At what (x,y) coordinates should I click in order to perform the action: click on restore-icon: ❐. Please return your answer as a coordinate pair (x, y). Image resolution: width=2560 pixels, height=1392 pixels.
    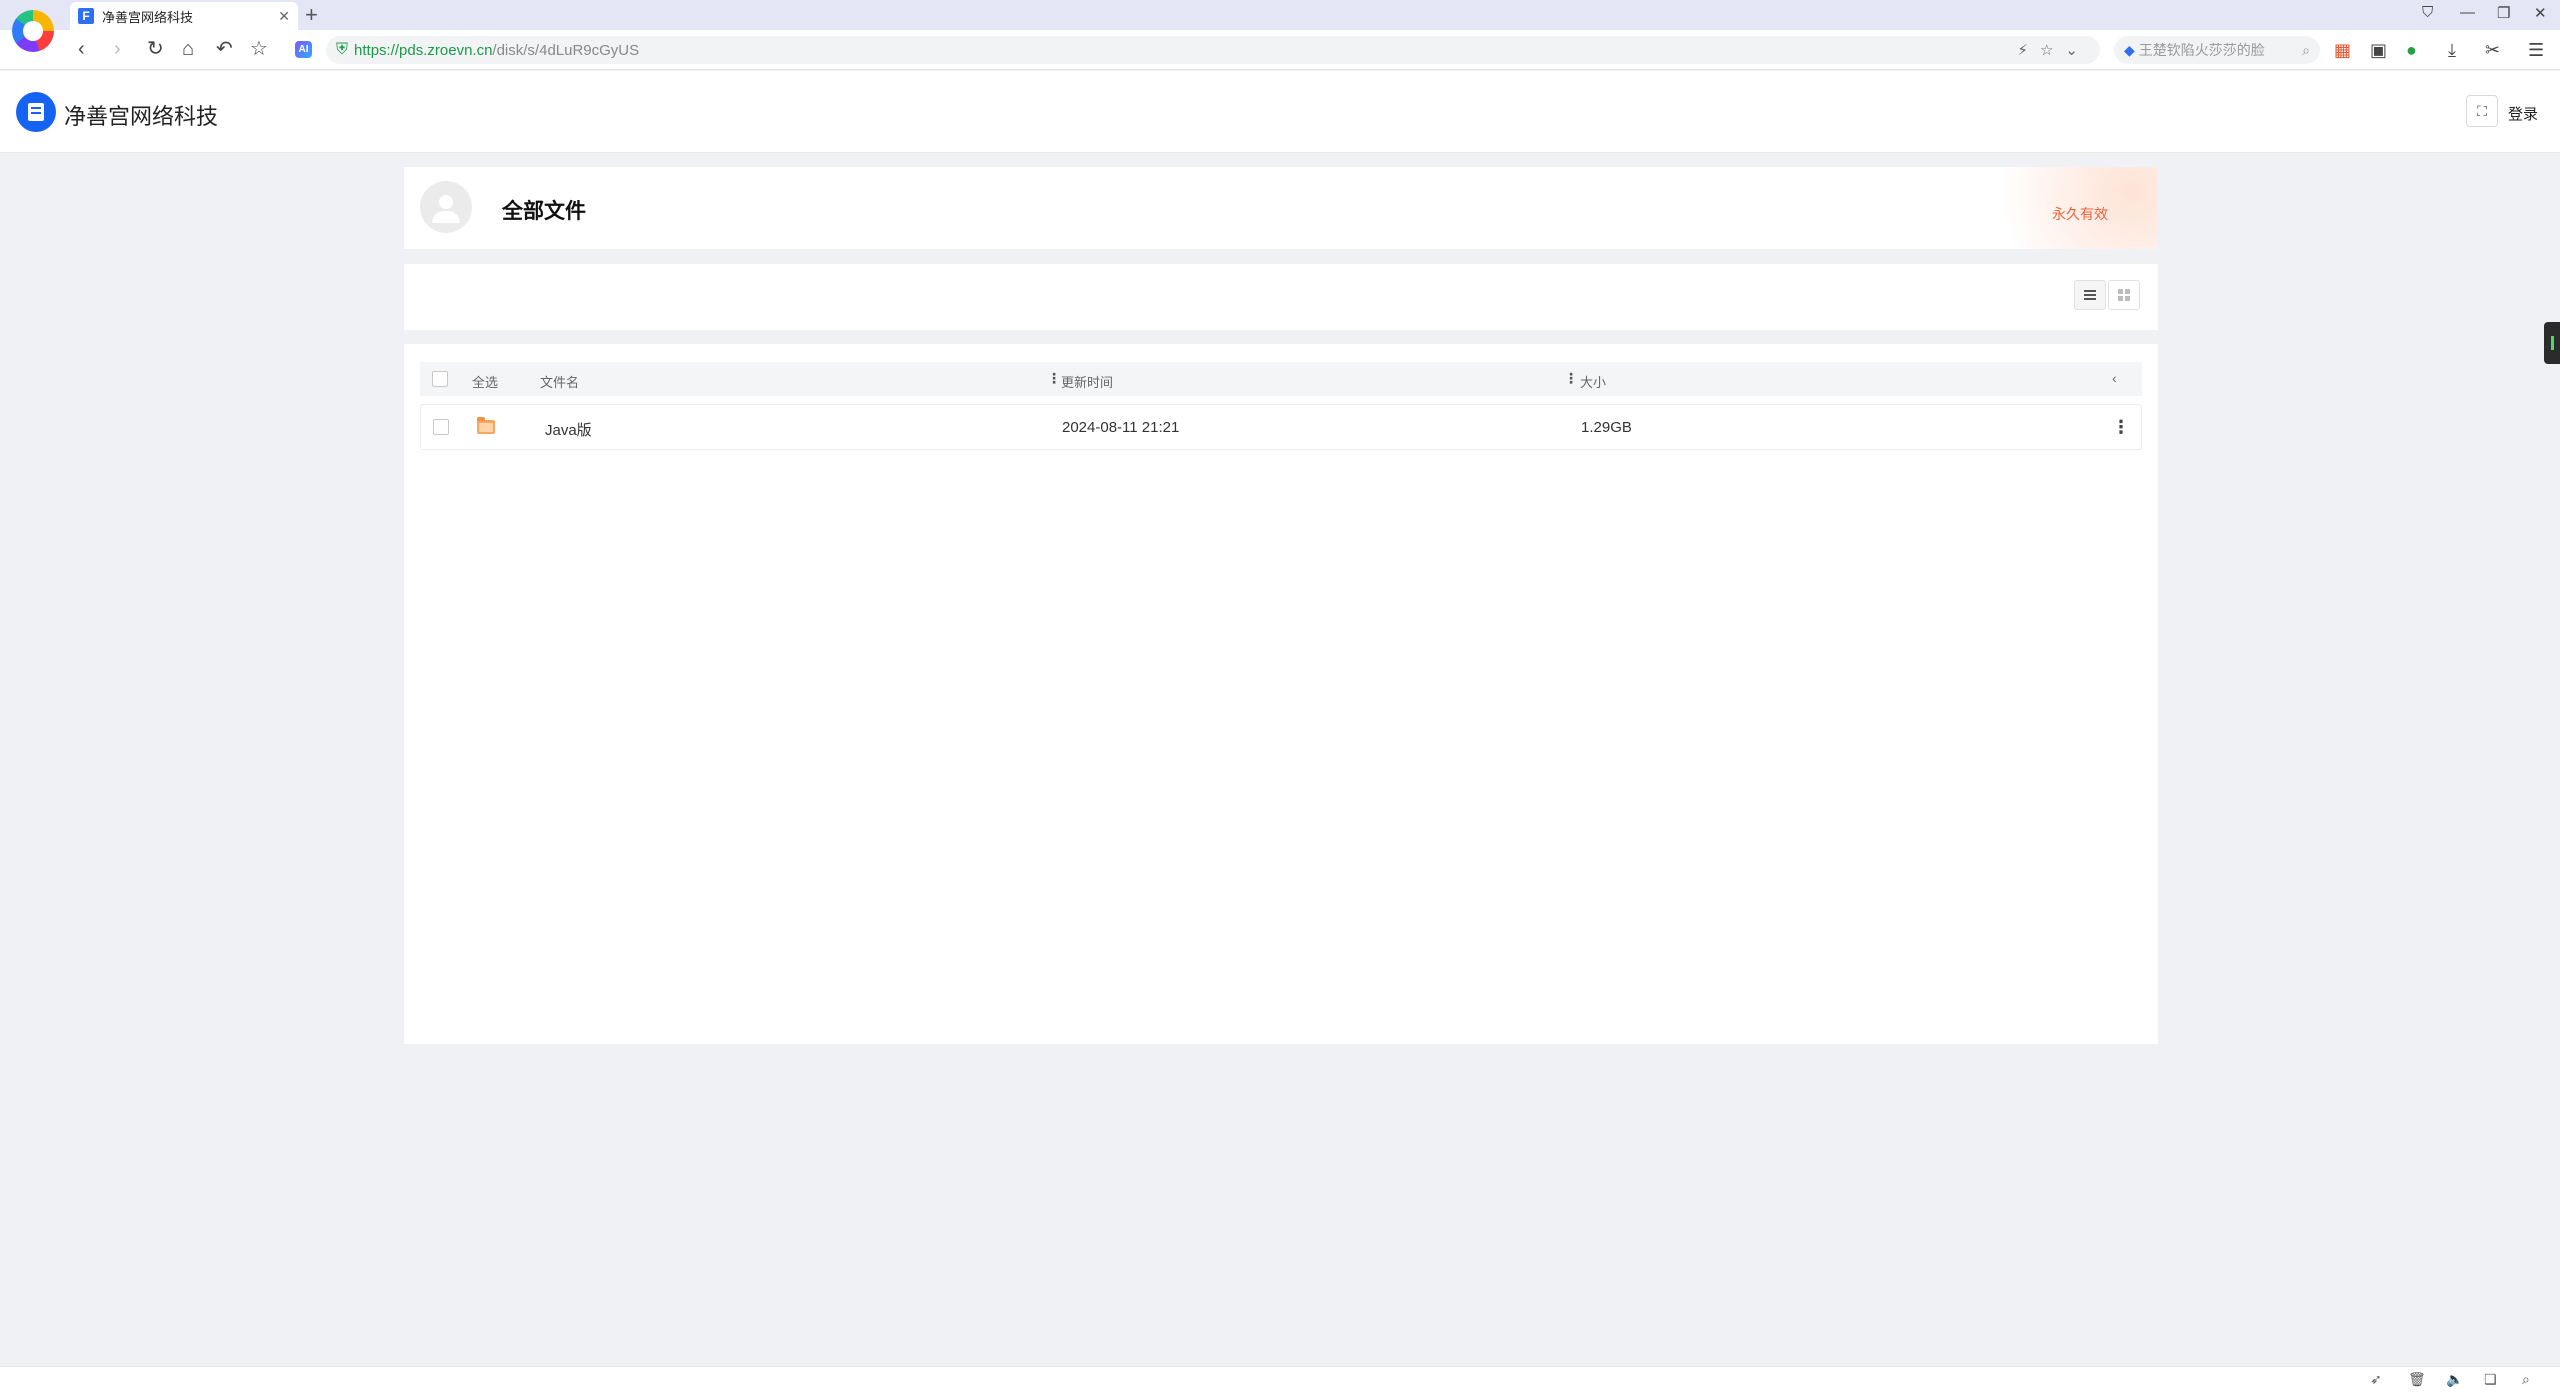
    Looking at the image, I should click on (2503, 13).